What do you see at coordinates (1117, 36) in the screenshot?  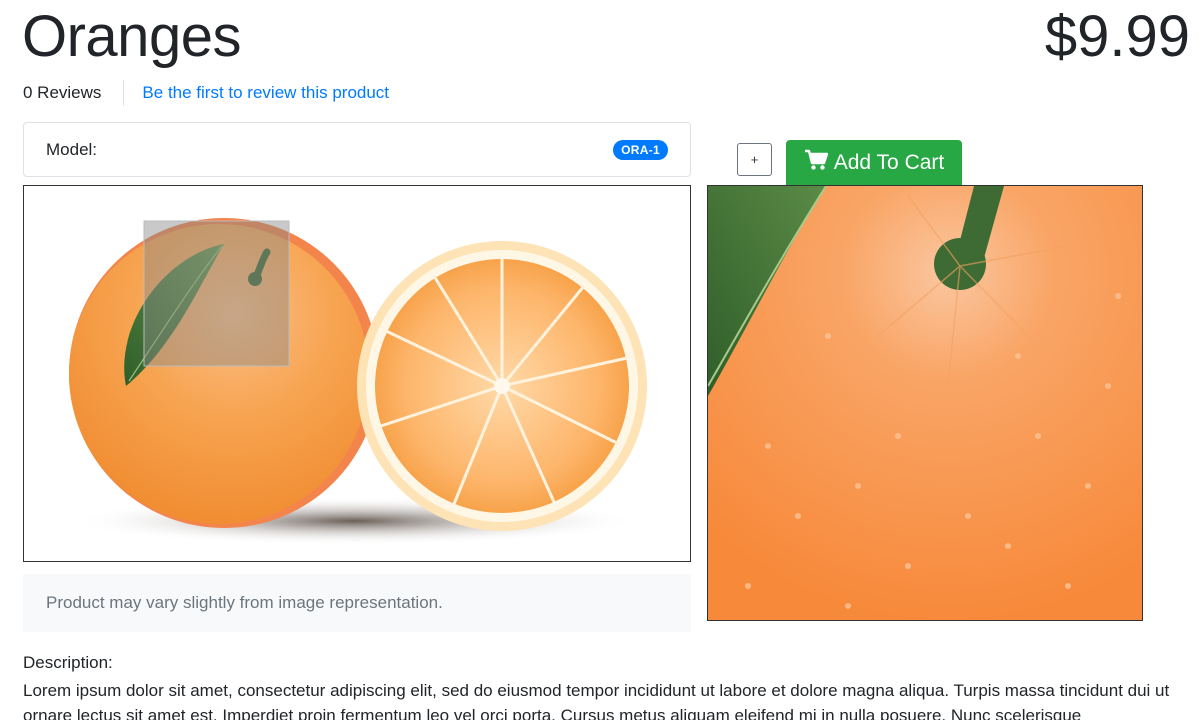 I see `product-price: $9.99` at bounding box center [1117, 36].